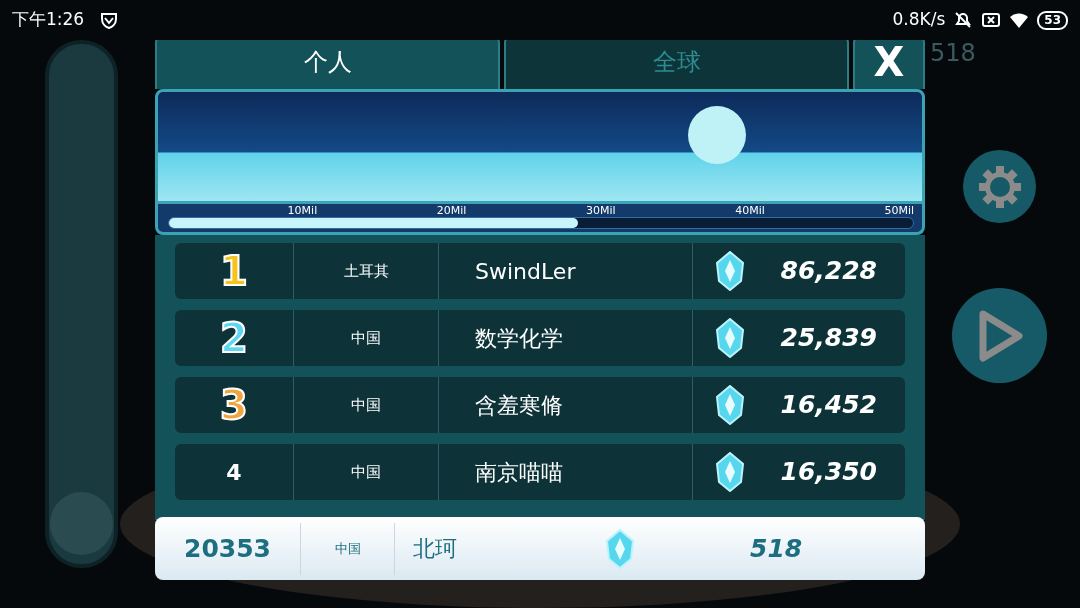 This screenshot has width=1080, height=608. Describe the element at coordinates (889, 64) in the screenshot. I see `close-button: X` at that location.